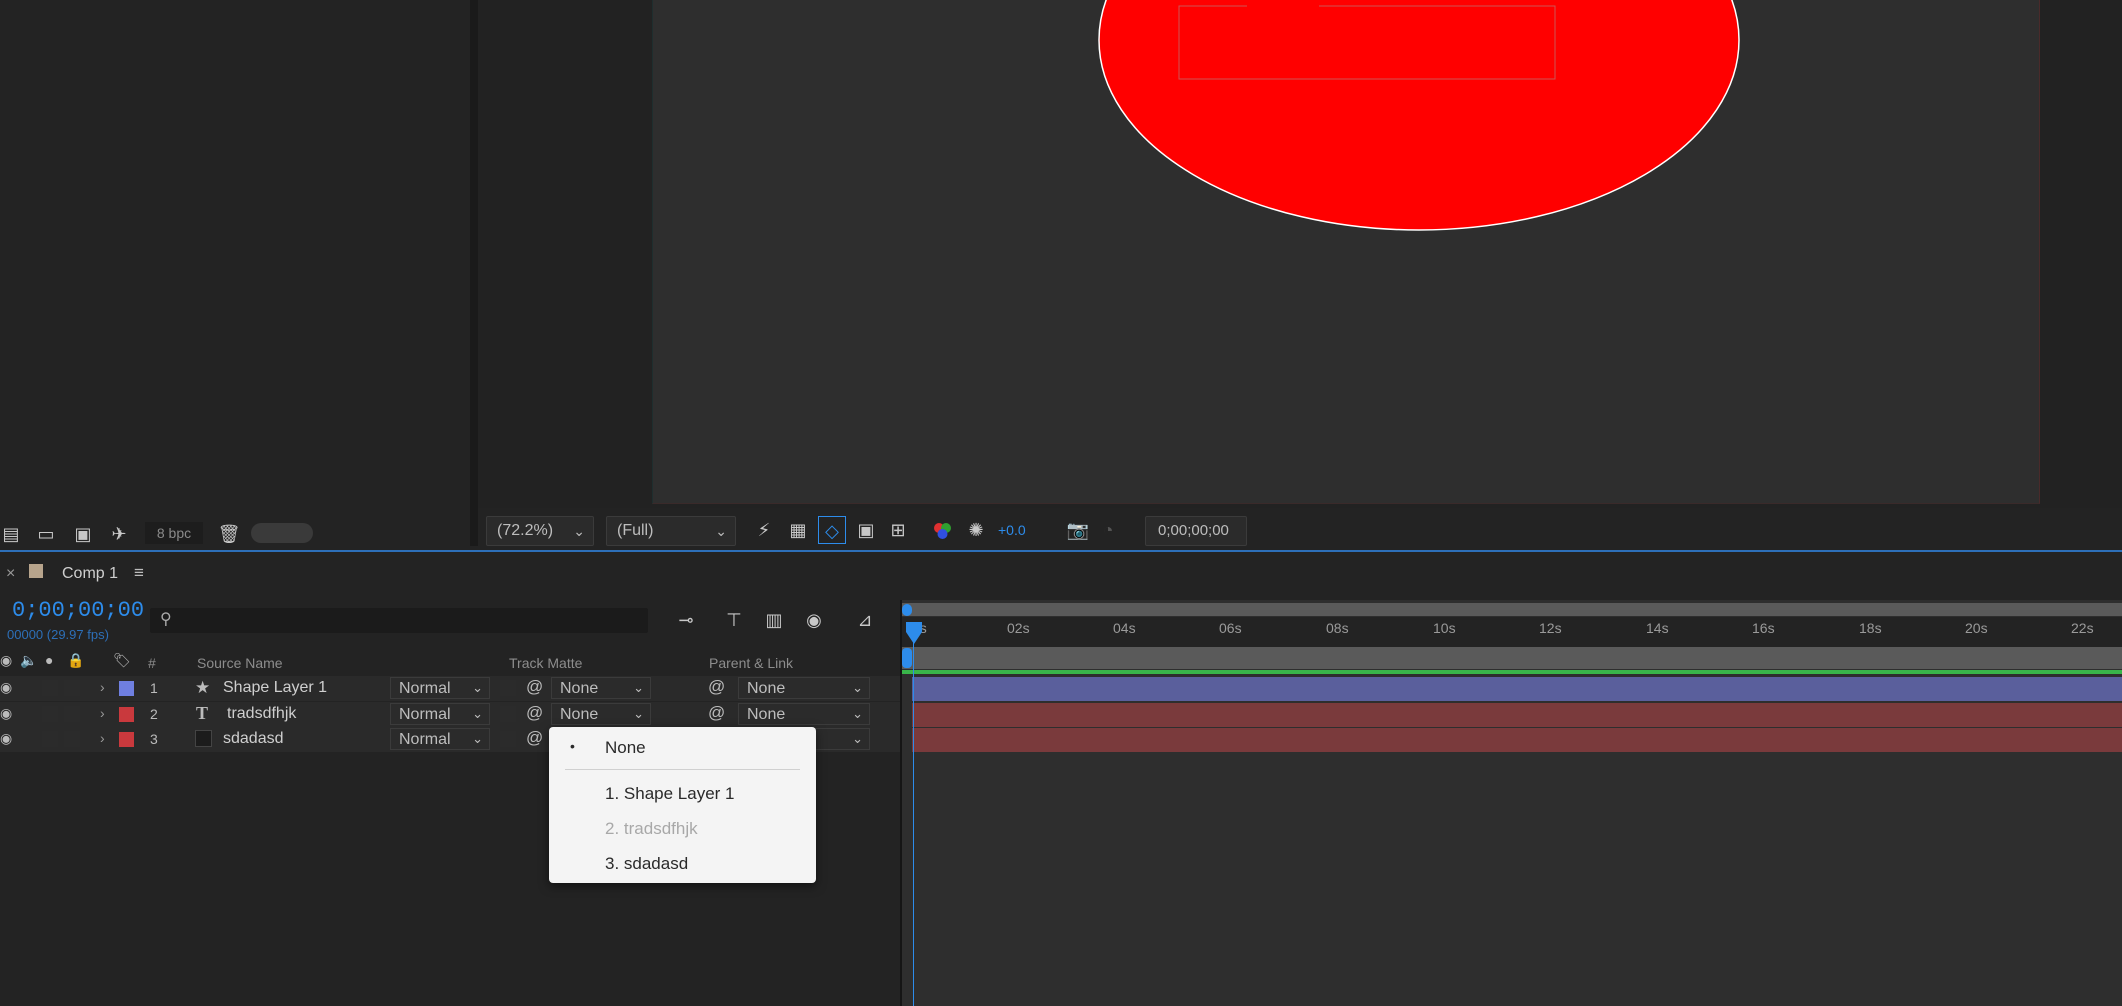  What do you see at coordinates (154, 688) in the screenshot?
I see `layer-number: 1` at bounding box center [154, 688].